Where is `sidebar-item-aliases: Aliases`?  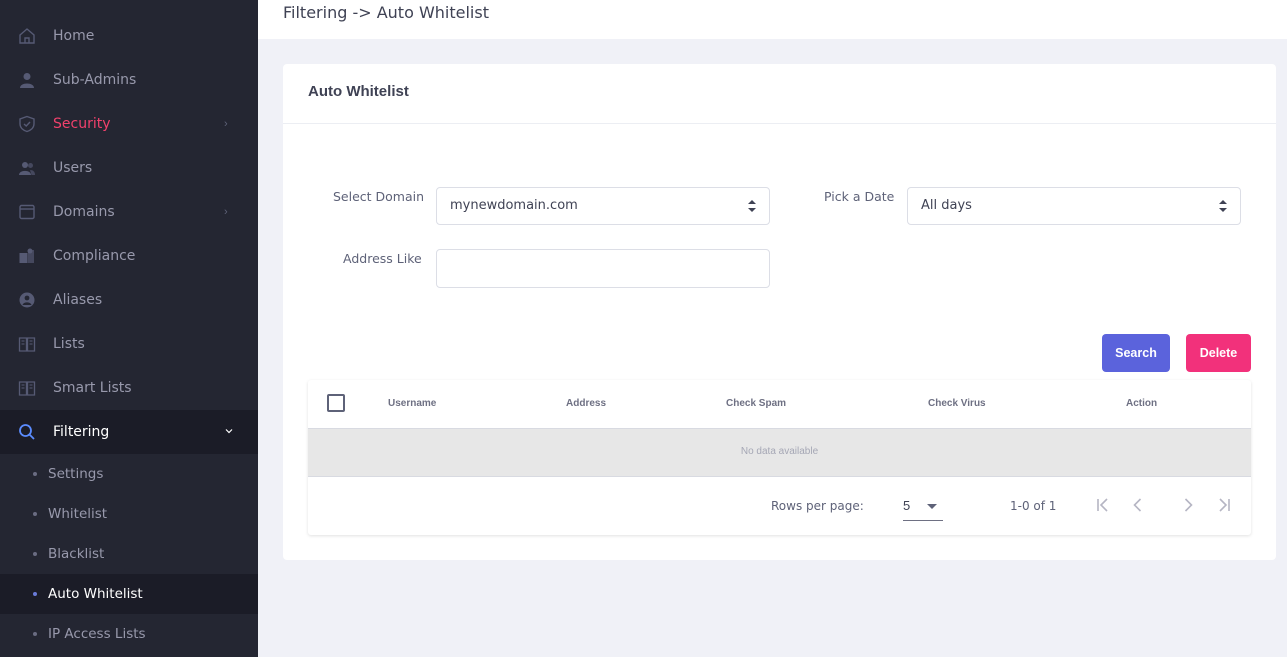 sidebar-item-aliases: Aliases is located at coordinates (129, 300).